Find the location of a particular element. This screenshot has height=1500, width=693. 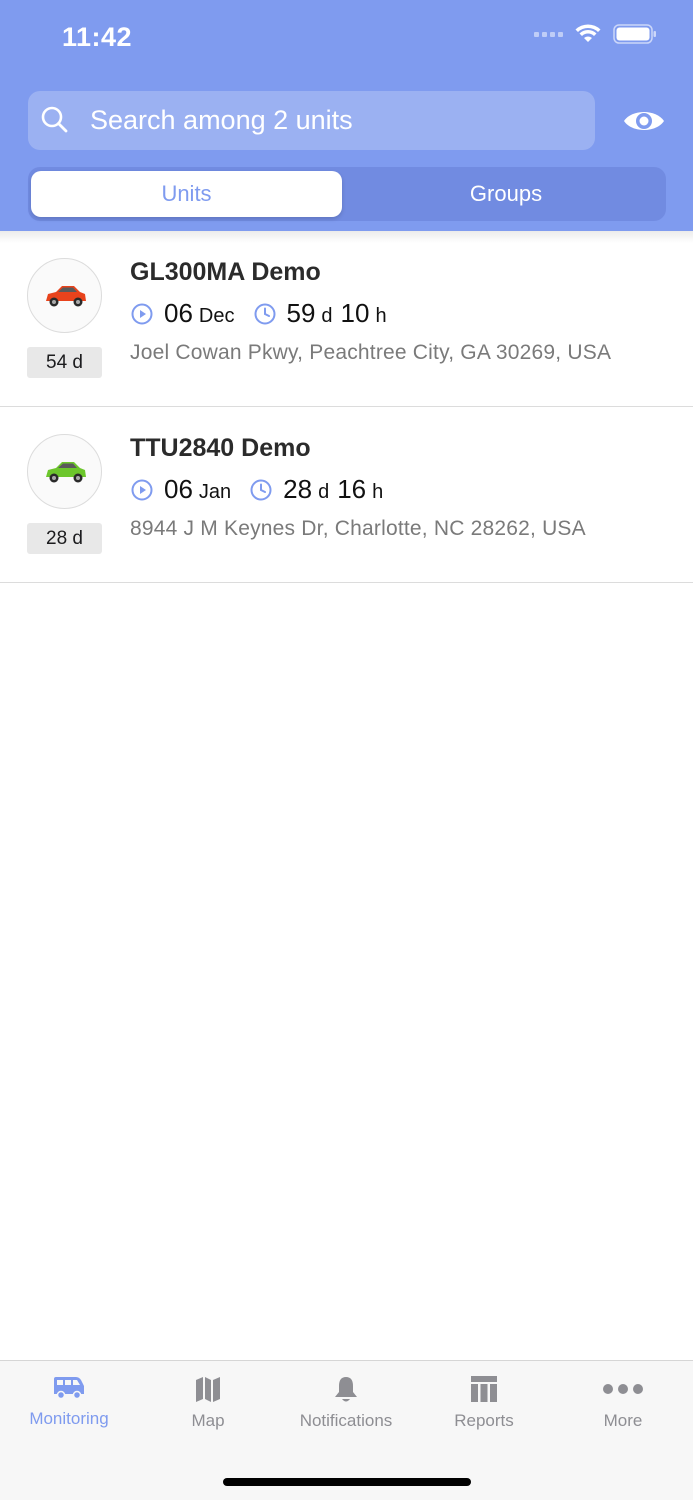

header-shadow is located at coordinates (346, 237).